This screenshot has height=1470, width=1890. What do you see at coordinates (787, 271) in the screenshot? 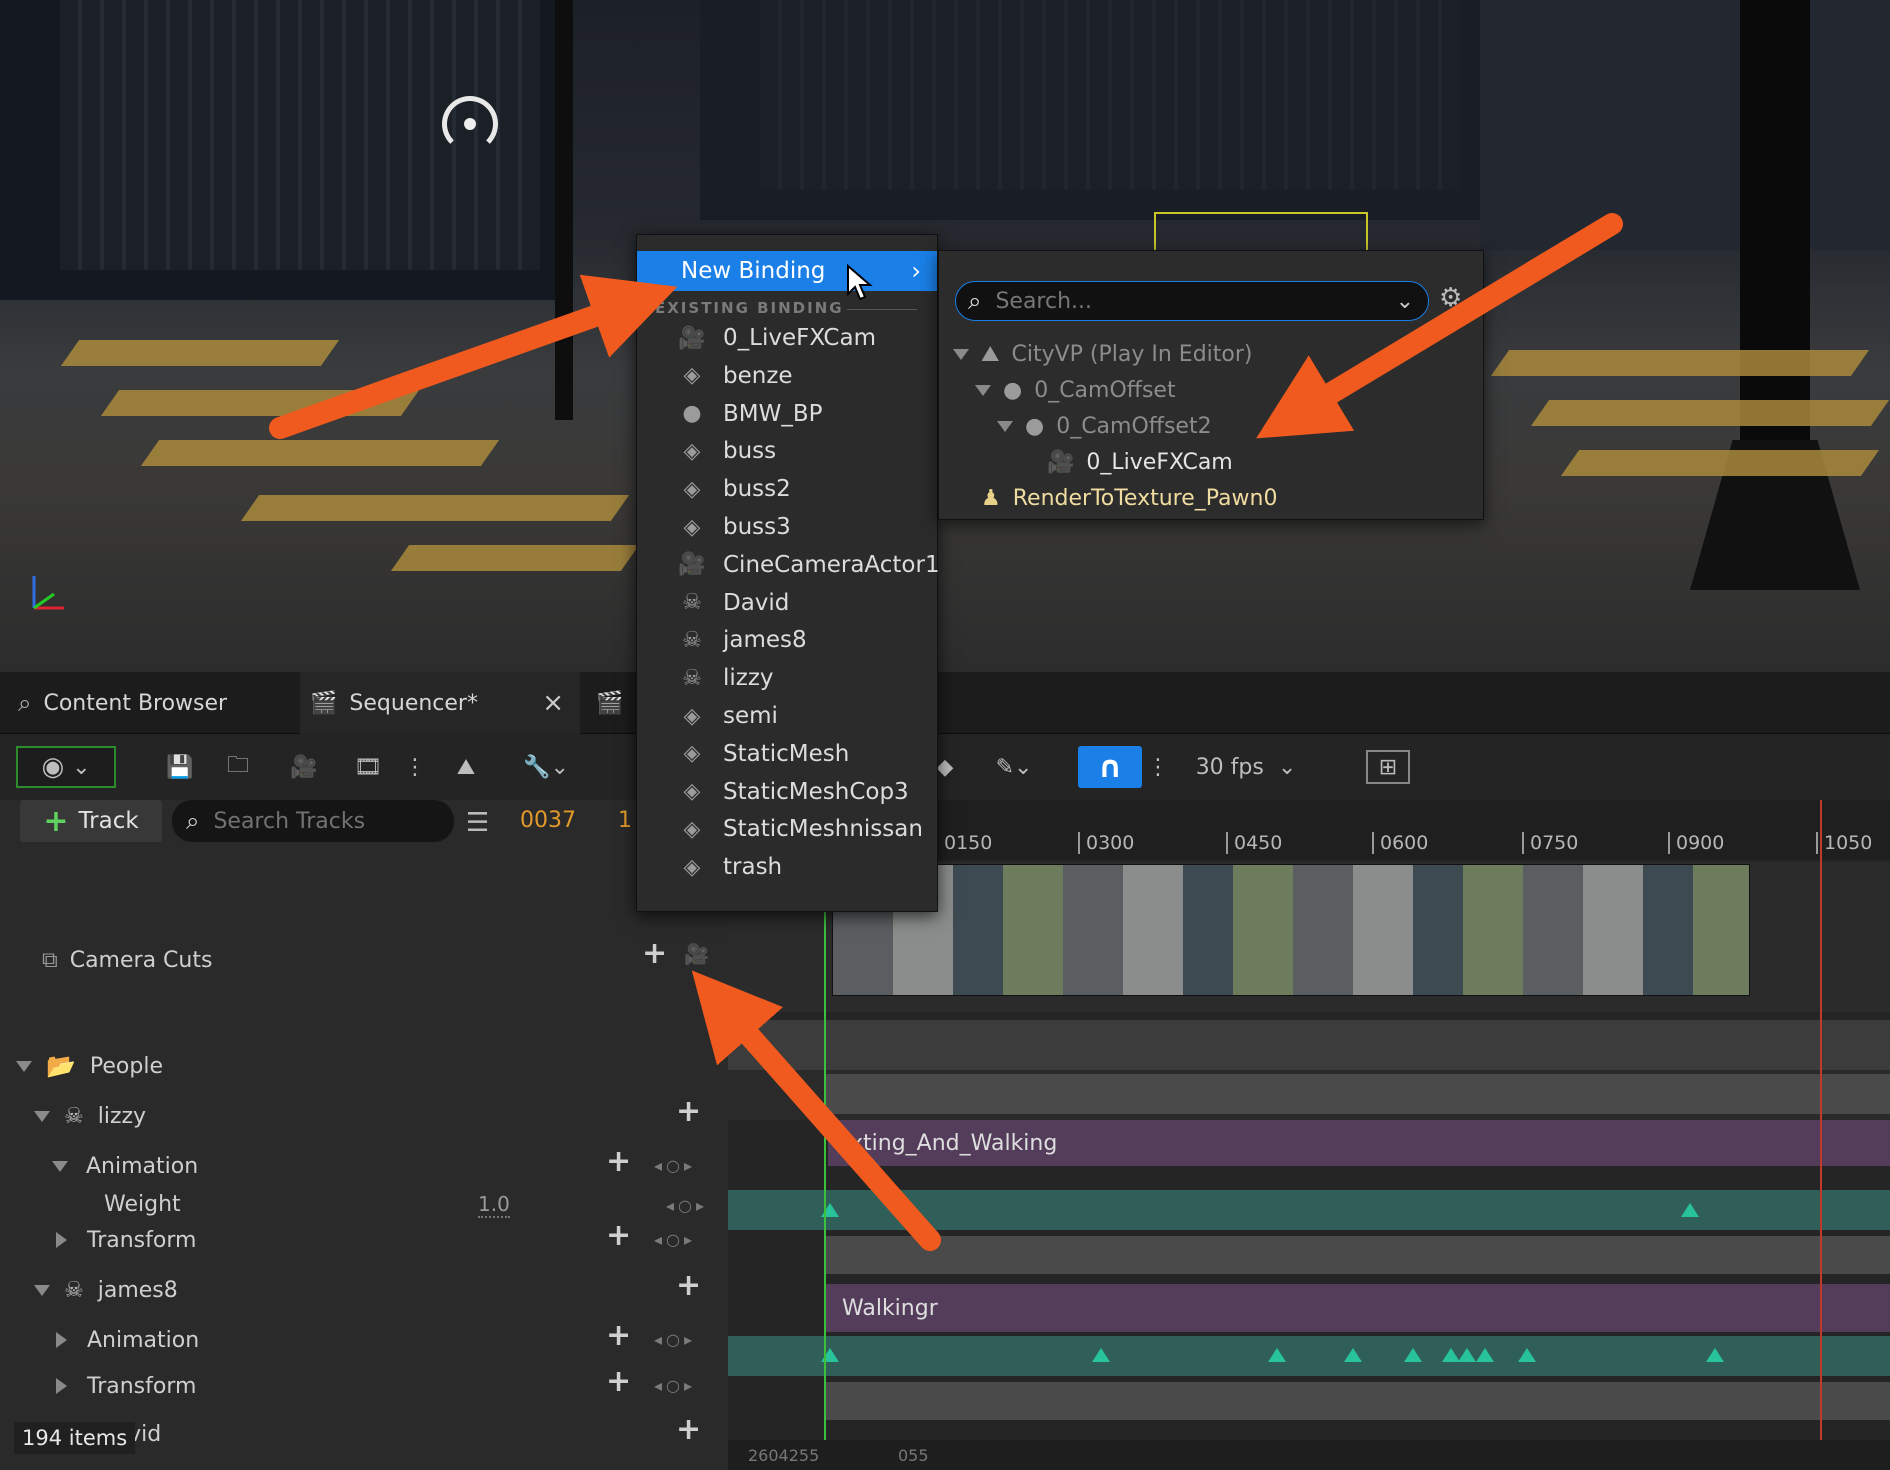
I see `new-binding-item: New Binding ›` at bounding box center [787, 271].